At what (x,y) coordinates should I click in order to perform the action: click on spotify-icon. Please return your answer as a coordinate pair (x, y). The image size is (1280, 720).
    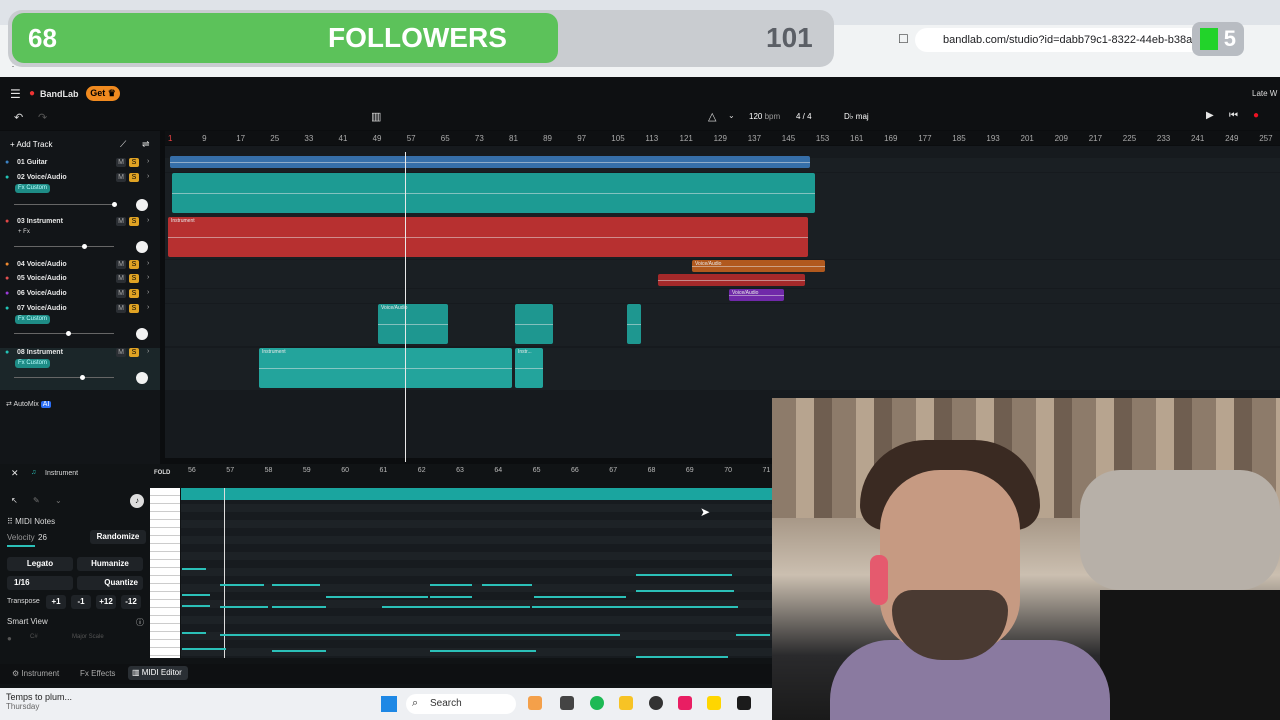
    Looking at the image, I should click on (597, 703).